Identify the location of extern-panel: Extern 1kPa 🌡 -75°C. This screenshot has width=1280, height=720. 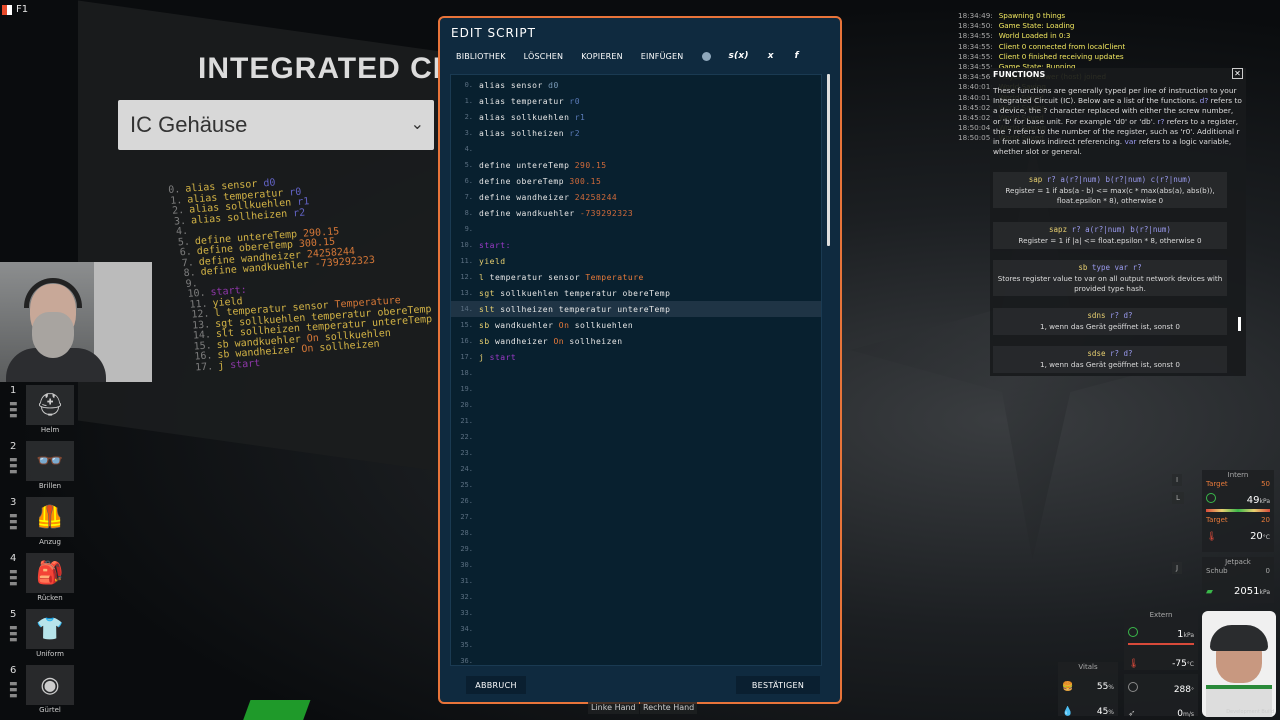
(1161, 640).